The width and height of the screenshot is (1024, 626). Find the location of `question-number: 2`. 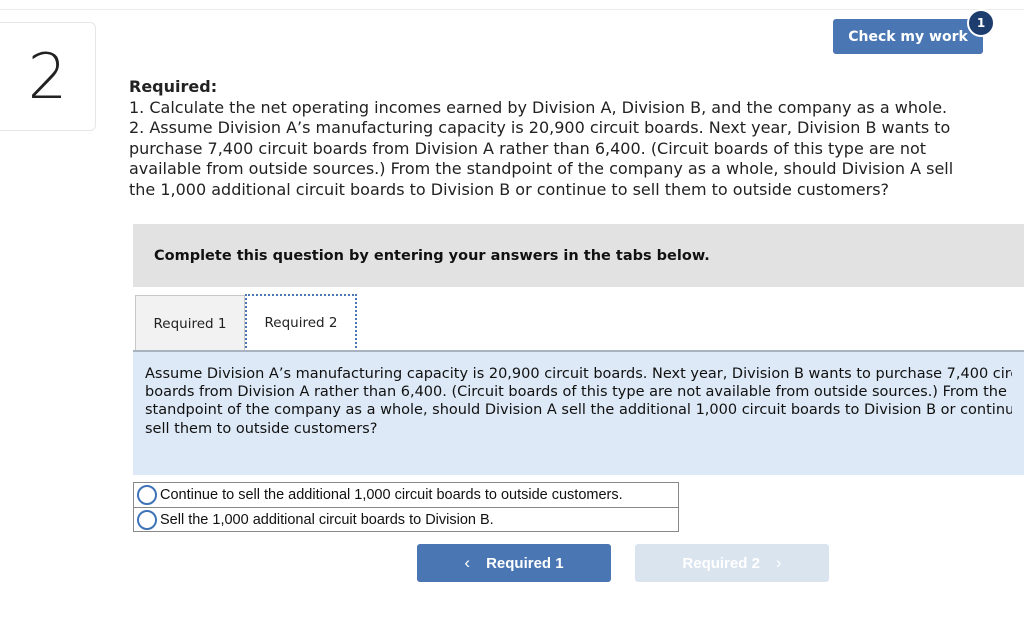

question-number: 2 is located at coordinates (47, 76).